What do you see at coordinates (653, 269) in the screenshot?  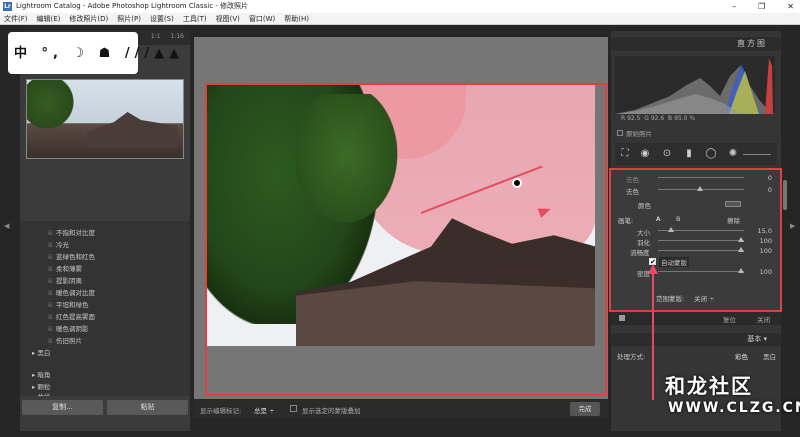 I see `annotation-arrowhead` at bounding box center [653, 269].